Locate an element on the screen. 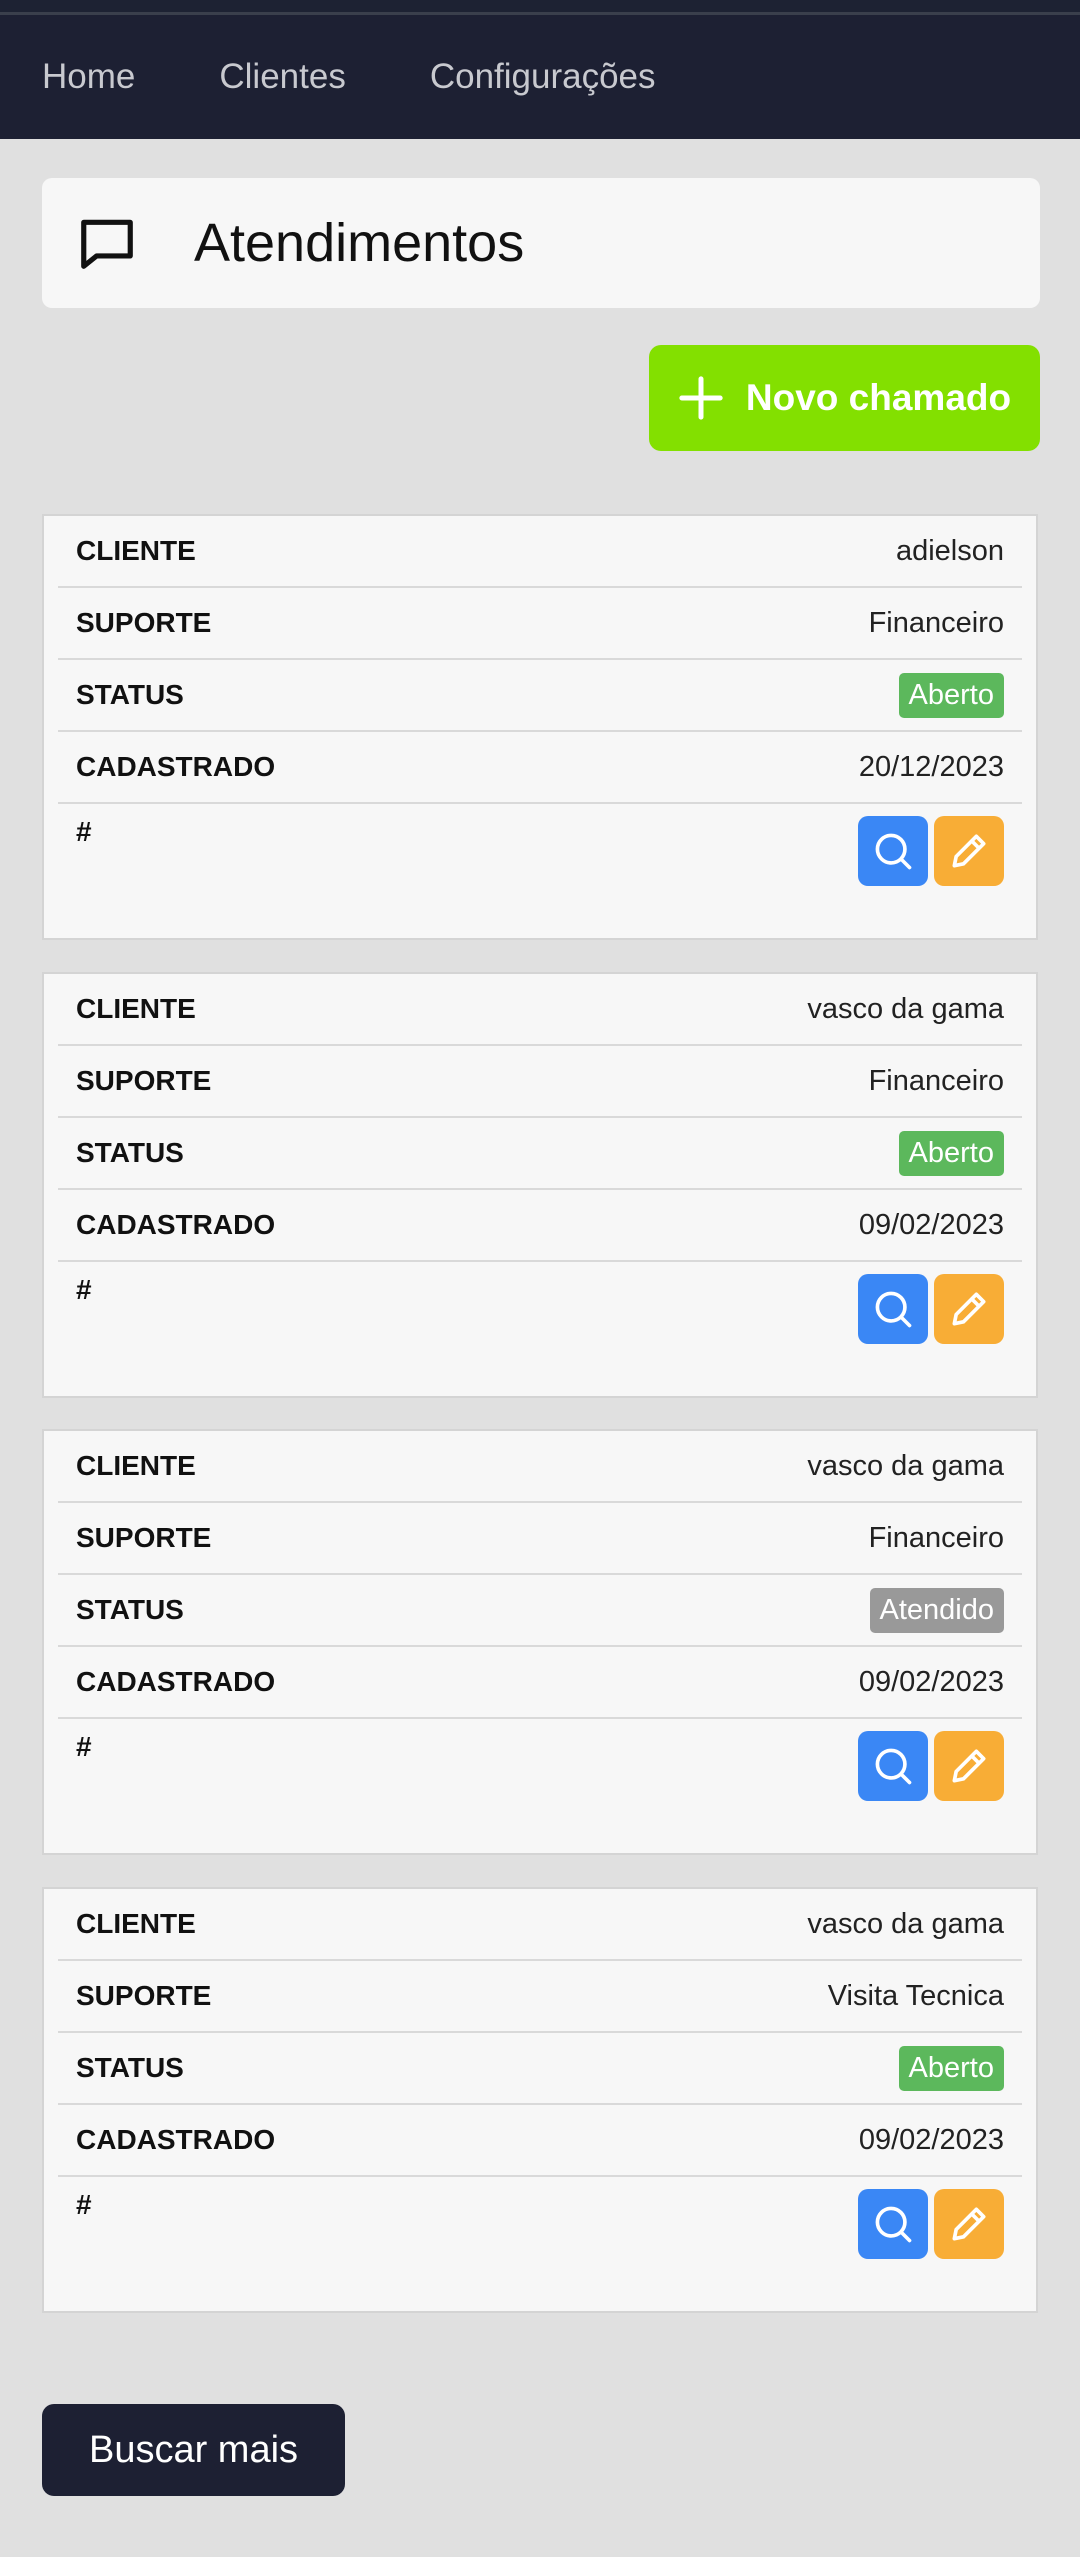 The height and width of the screenshot is (2557, 1080). value-cliente: adielson is located at coordinates (949, 550).